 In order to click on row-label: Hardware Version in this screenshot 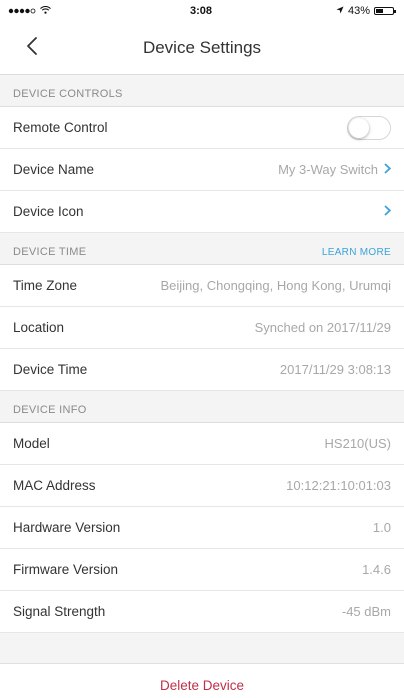, I will do `click(67, 527)`.